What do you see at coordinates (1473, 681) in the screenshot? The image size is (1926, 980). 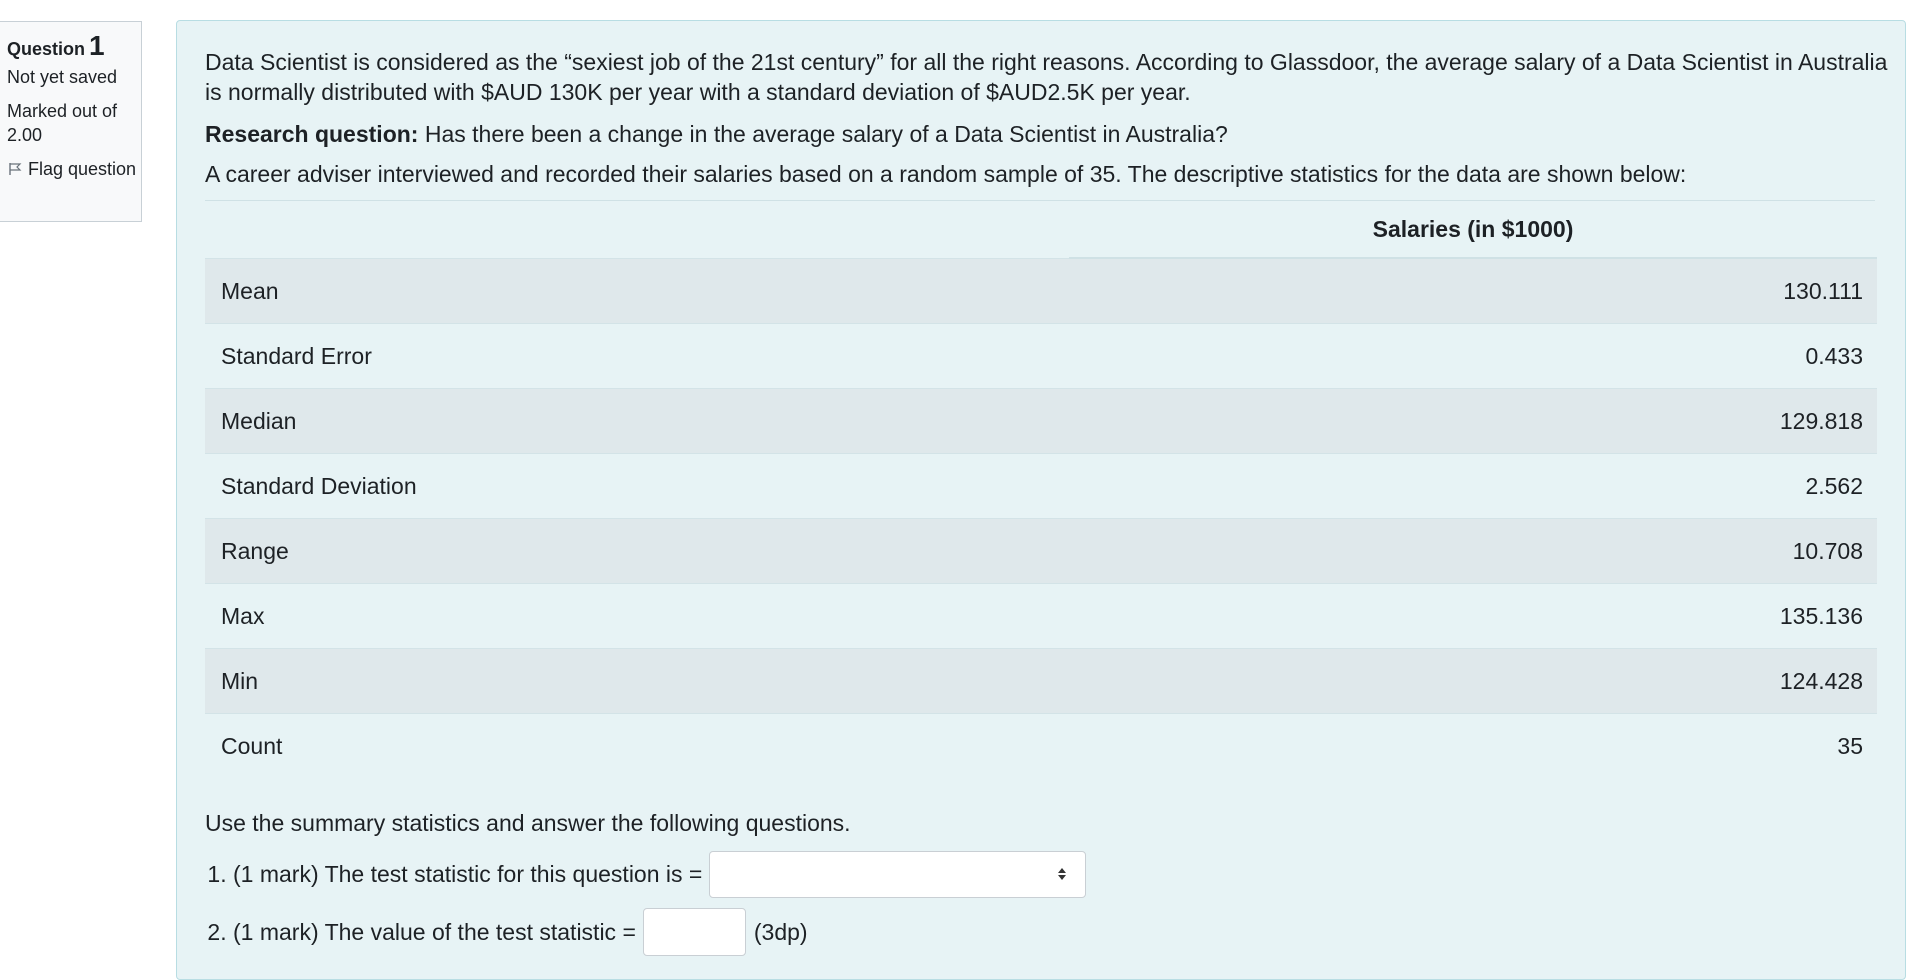 I see `stat-value: 124.428` at bounding box center [1473, 681].